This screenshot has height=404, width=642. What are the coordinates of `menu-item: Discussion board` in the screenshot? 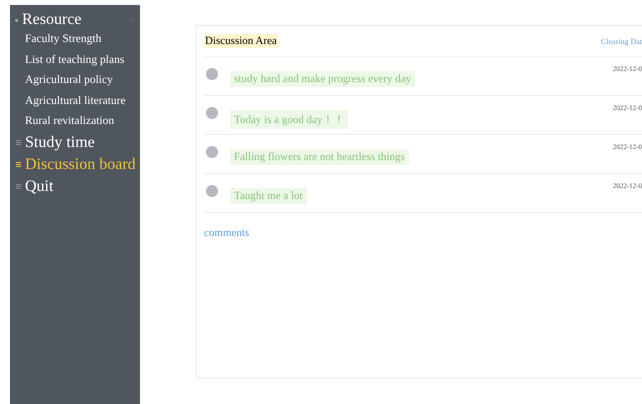 It's located at (75, 165).